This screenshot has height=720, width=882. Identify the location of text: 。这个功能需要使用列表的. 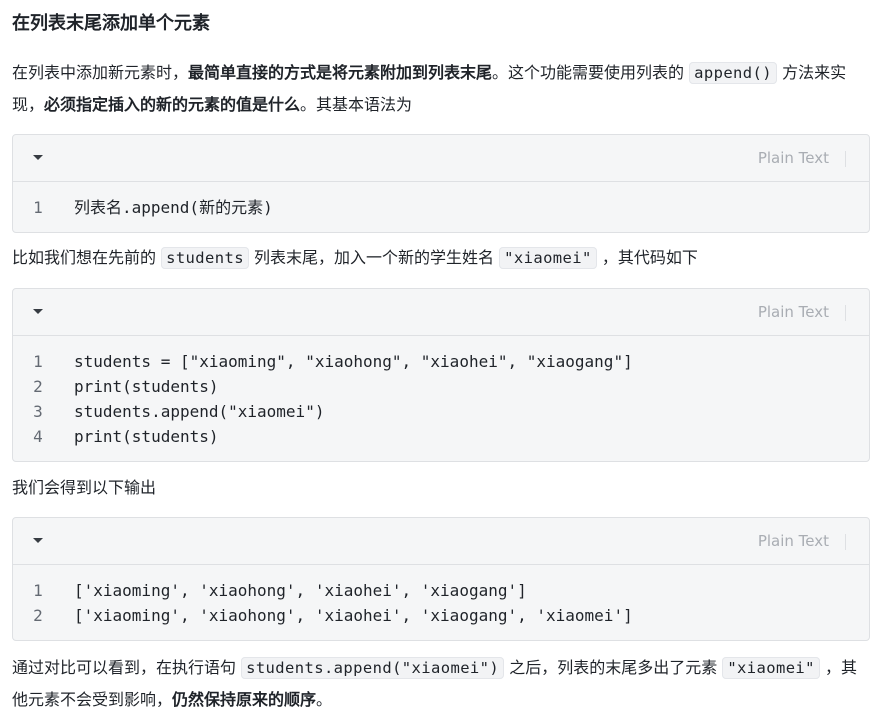
(591, 72).